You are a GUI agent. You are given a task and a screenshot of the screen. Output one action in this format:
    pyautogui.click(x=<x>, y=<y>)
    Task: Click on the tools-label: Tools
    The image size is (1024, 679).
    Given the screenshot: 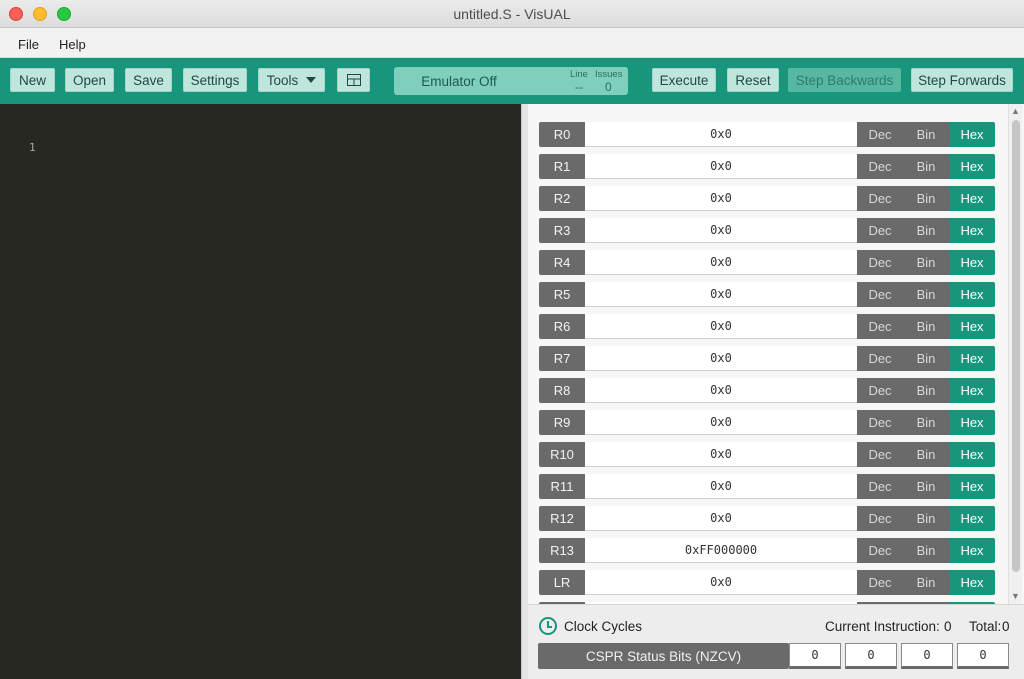 What is the action you would take?
    pyautogui.click(x=282, y=80)
    